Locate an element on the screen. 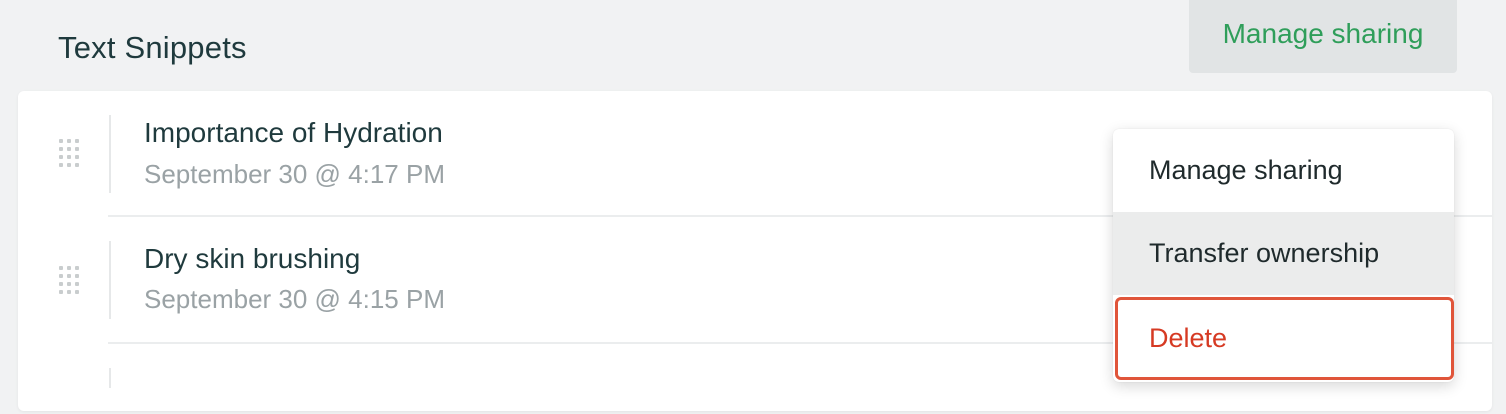 This screenshot has height=414, width=1506. section-title: Text Snippets is located at coordinates (152, 47).